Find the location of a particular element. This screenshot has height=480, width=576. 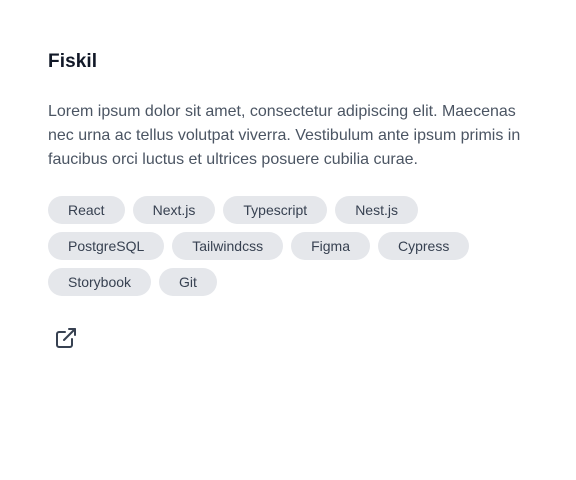

tech-tag: Git is located at coordinates (188, 282).